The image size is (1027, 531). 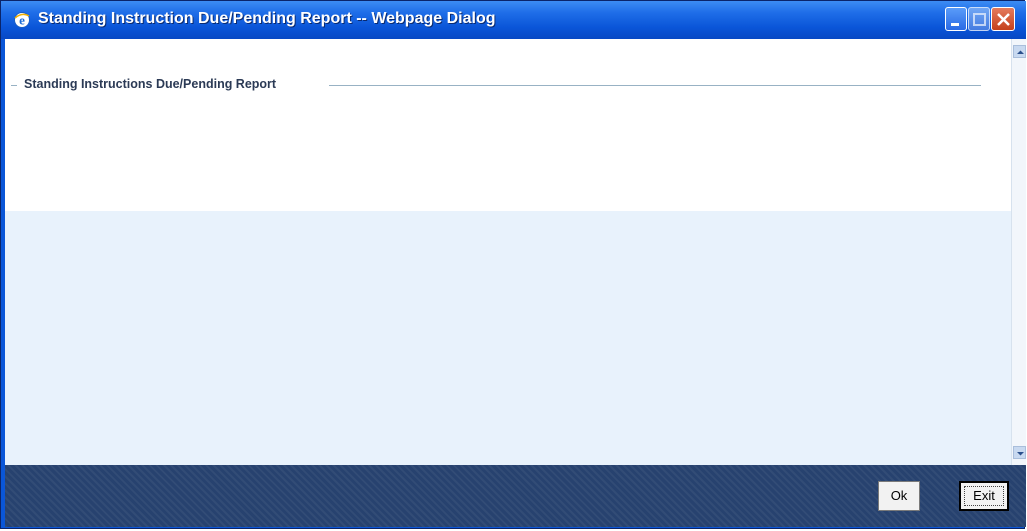 I want to click on ok-button: Ok, so click(x=899, y=496).